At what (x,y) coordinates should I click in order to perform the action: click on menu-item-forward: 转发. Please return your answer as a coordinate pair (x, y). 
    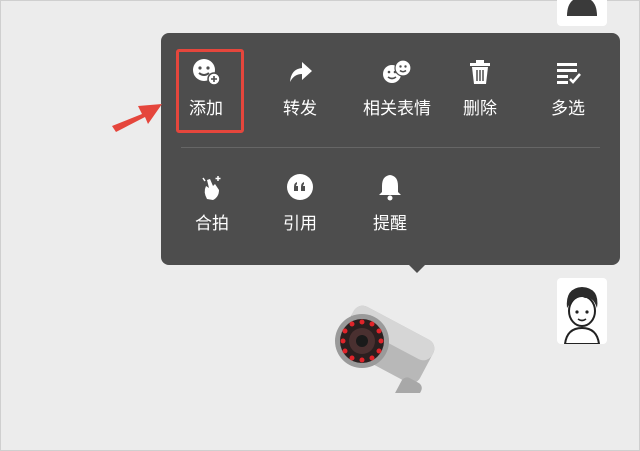
    Looking at the image, I should click on (300, 89).